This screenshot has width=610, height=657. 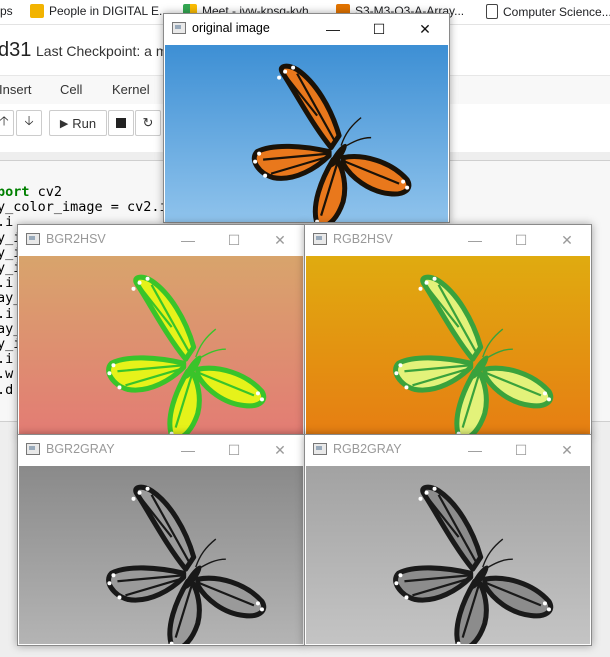 What do you see at coordinates (80, 449) in the screenshot?
I see `window-title: BGR2GRAY` at bounding box center [80, 449].